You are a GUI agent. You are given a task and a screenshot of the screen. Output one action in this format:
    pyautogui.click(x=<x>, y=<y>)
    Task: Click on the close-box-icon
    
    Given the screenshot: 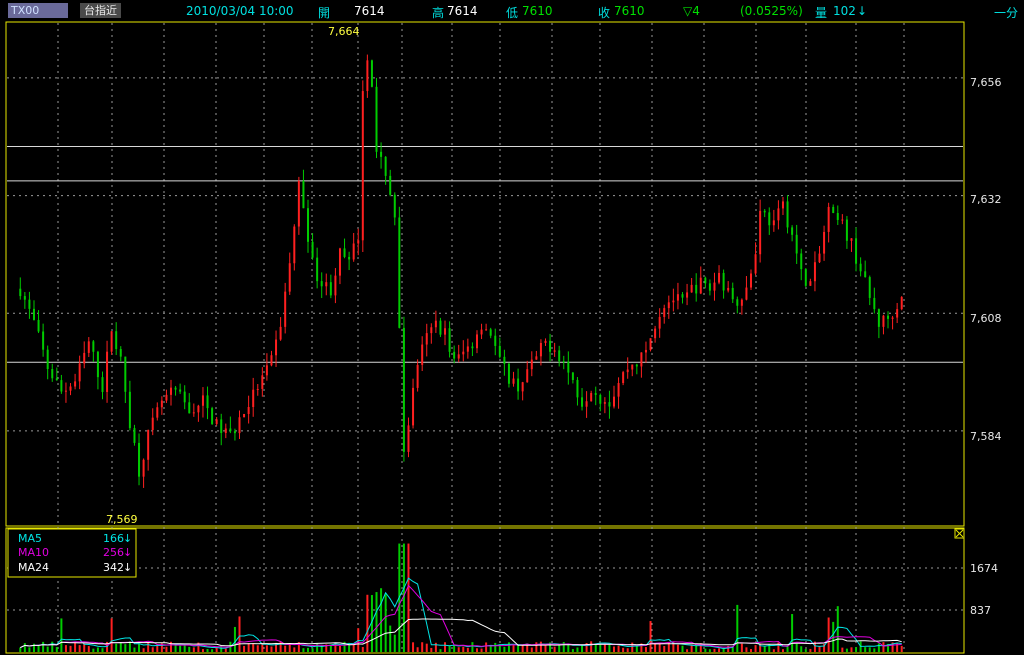 What is the action you would take?
    pyautogui.click(x=959, y=533)
    